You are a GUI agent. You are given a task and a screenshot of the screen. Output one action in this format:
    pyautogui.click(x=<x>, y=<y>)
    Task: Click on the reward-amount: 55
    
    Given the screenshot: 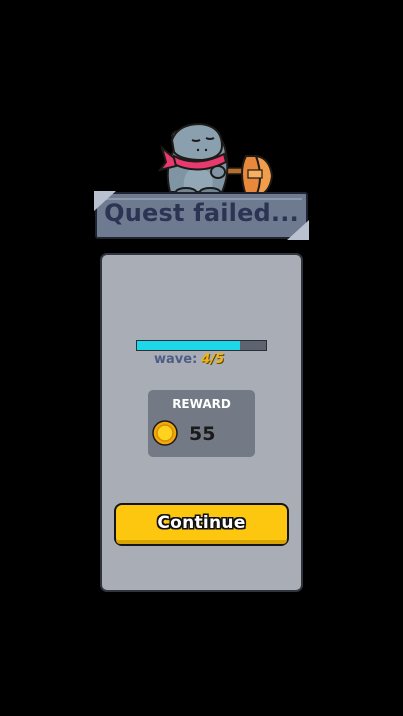 What is the action you would take?
    pyautogui.click(x=202, y=434)
    